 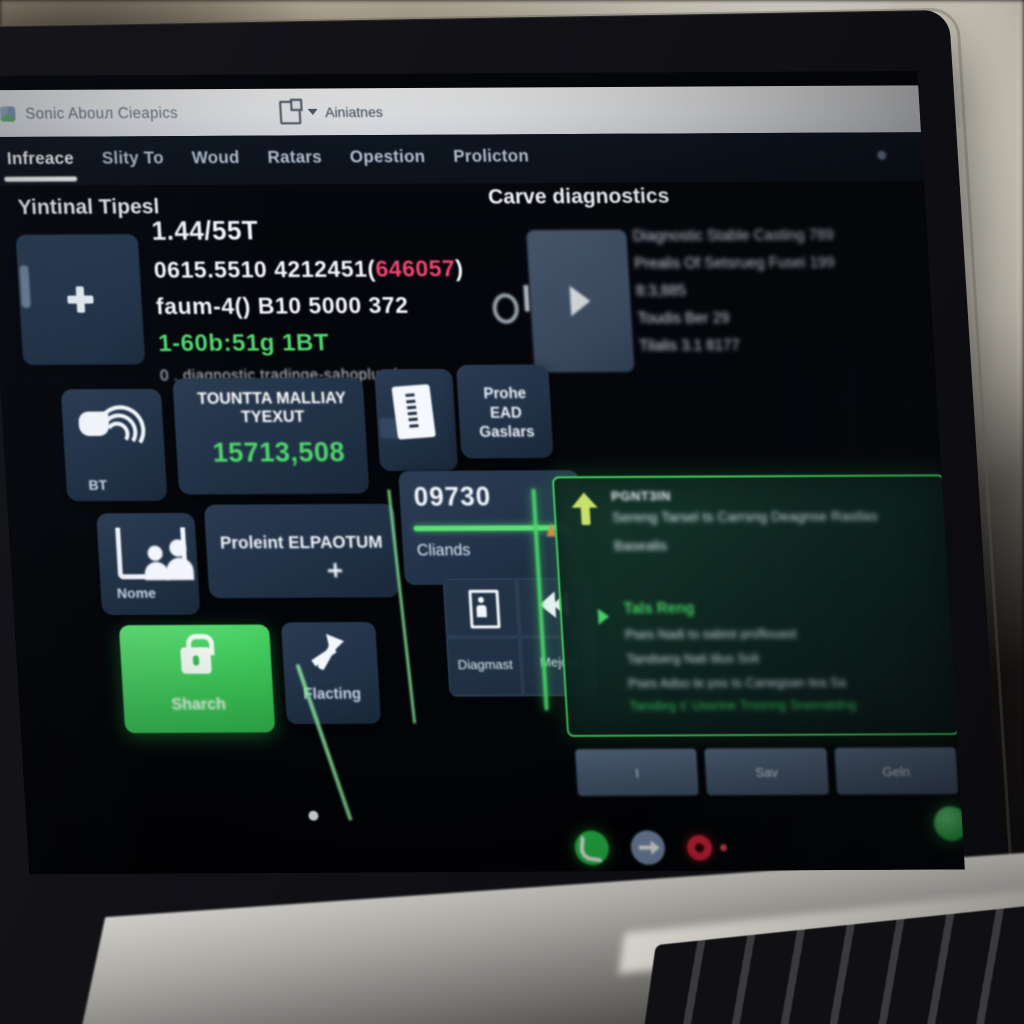 What do you see at coordinates (97, 485) in the screenshot?
I see `signal-tile-label: BT` at bounding box center [97, 485].